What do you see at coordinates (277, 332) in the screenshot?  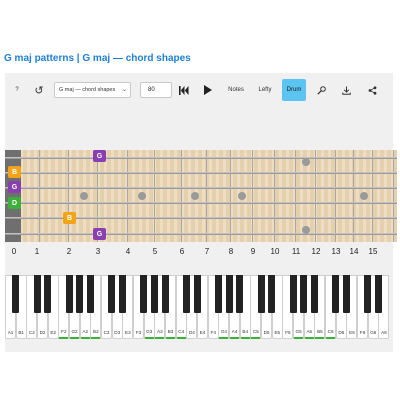 I see `key-label: E5` at bounding box center [277, 332].